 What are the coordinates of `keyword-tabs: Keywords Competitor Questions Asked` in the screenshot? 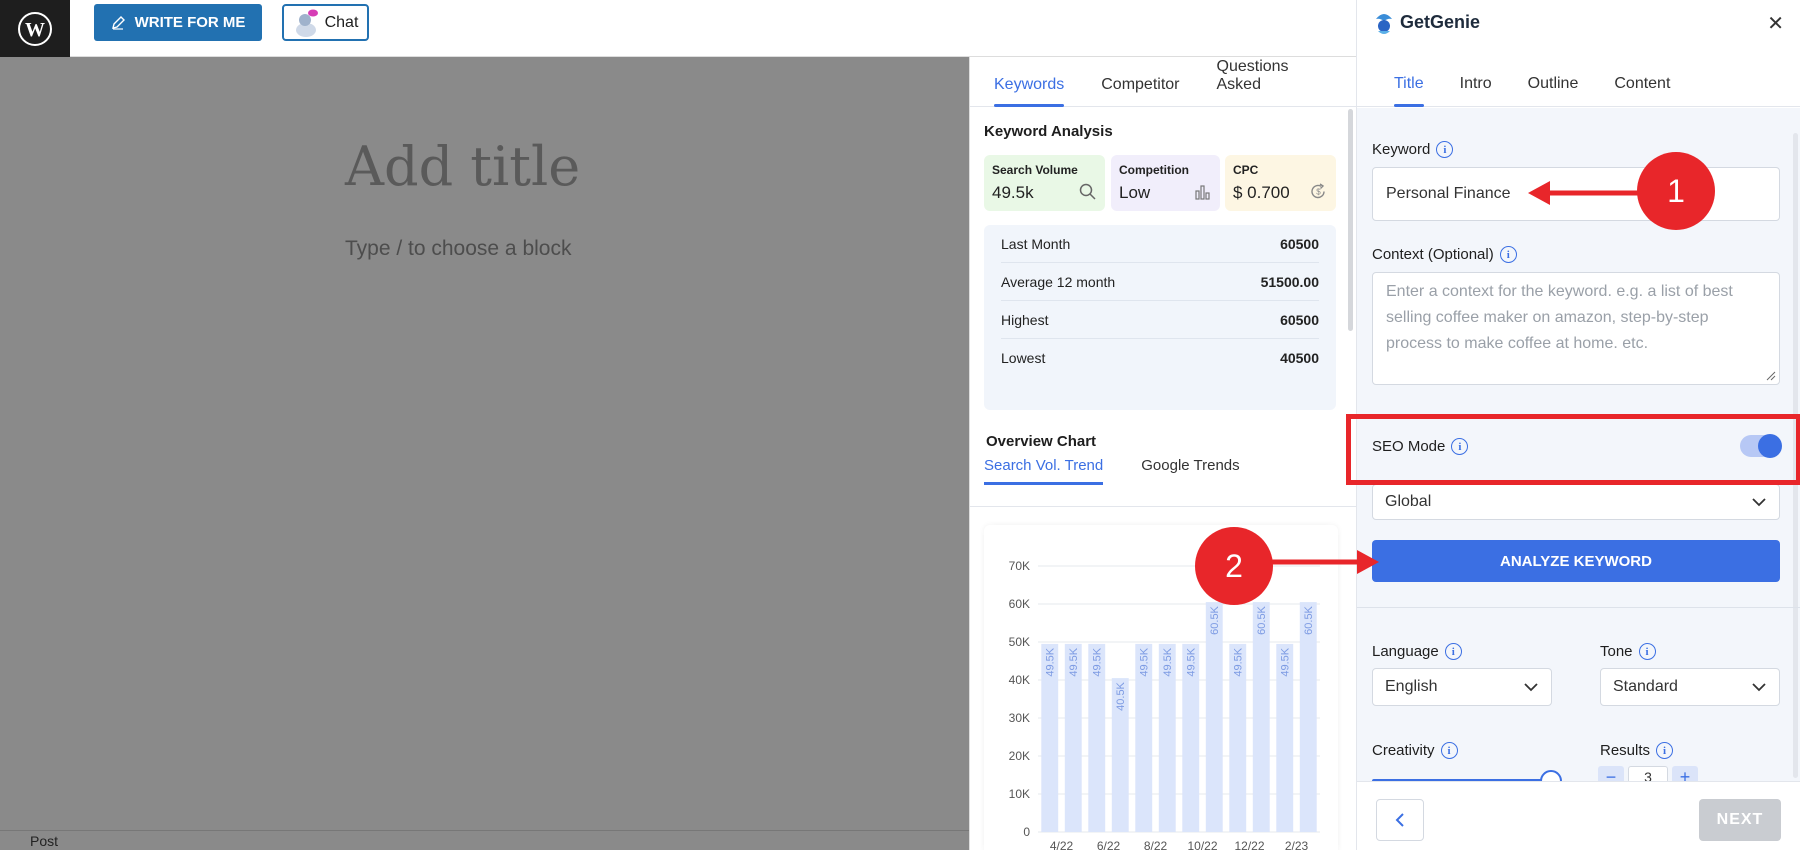 It's located at (1163, 82).